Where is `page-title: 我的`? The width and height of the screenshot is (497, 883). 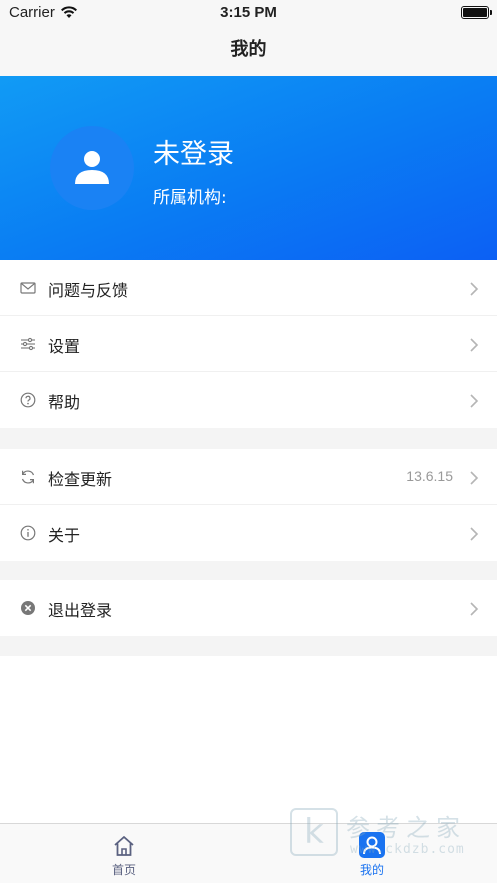
page-title: 我的 is located at coordinates (248, 49).